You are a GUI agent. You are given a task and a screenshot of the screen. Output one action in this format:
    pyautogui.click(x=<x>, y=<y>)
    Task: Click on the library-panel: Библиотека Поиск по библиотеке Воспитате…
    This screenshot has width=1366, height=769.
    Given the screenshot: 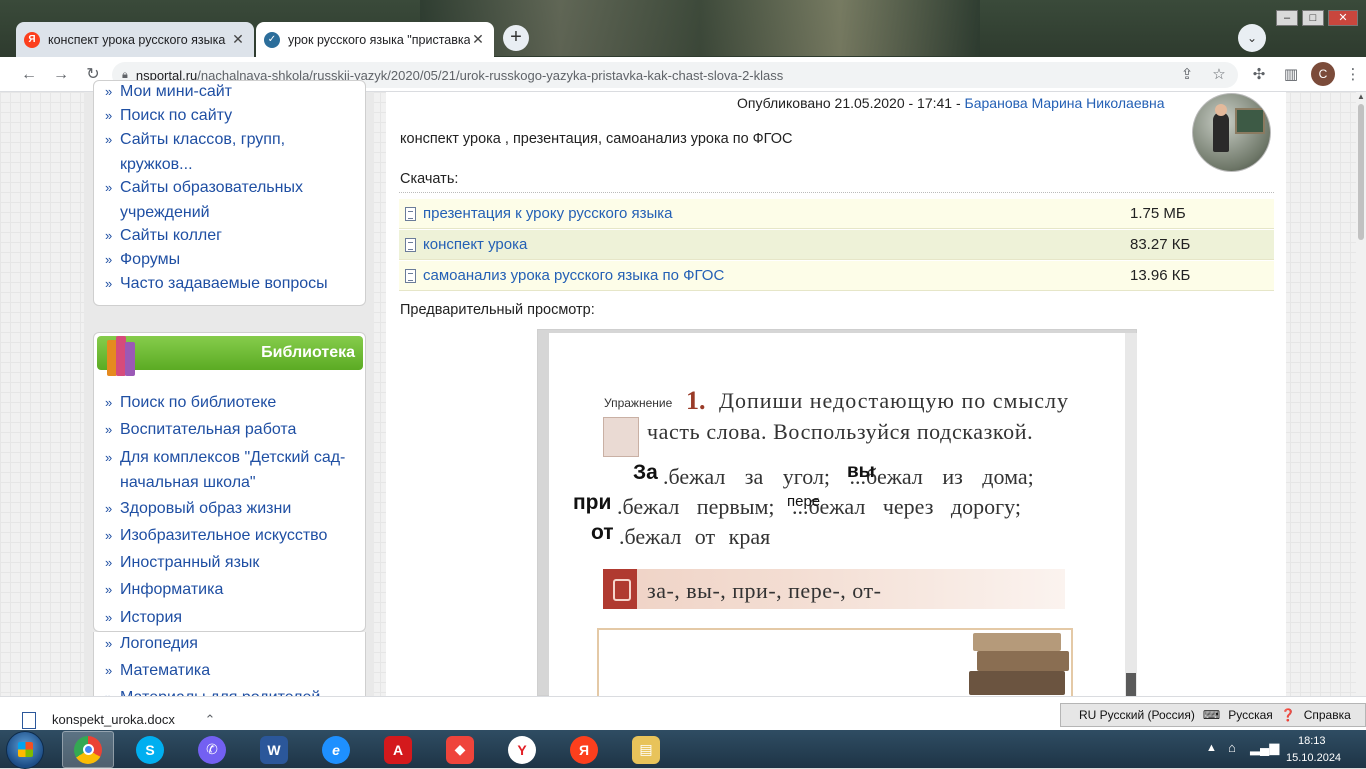 What is the action you would take?
    pyautogui.click(x=229, y=482)
    